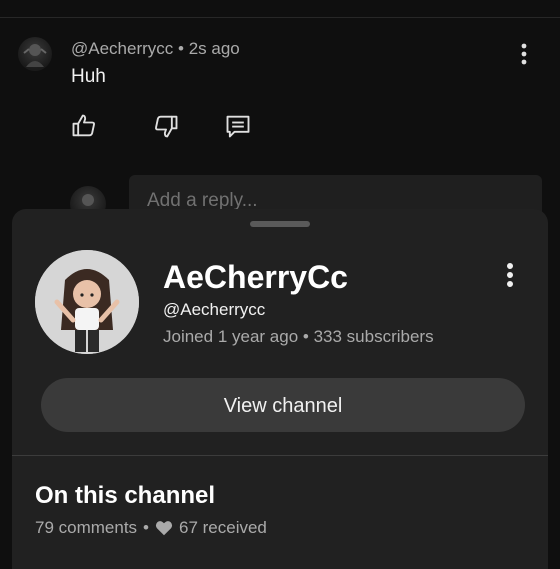 The height and width of the screenshot is (569, 560). Describe the element at coordinates (164, 528) in the screenshot. I see `heart-icon` at that location.